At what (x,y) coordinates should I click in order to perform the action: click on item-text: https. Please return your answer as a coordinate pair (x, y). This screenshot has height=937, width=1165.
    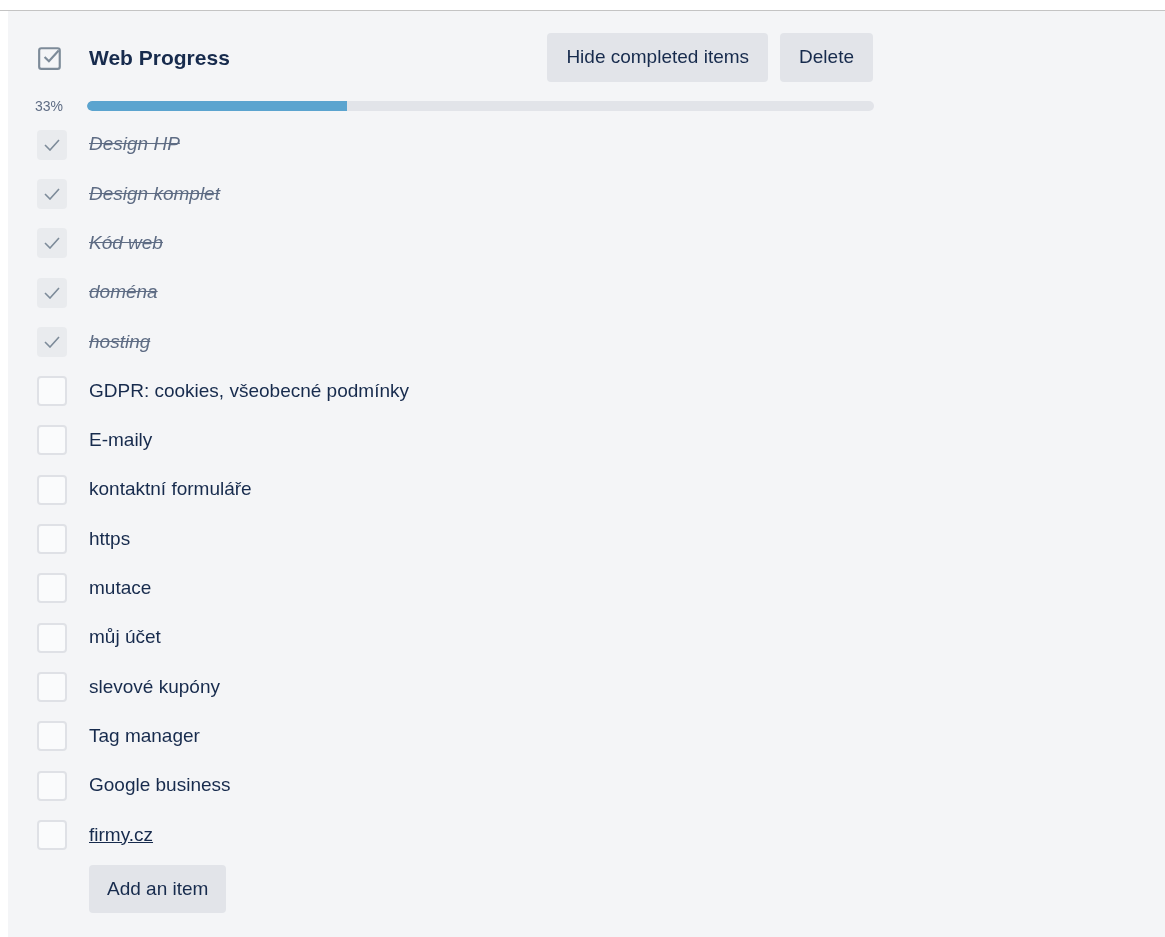
    Looking at the image, I should click on (110, 538).